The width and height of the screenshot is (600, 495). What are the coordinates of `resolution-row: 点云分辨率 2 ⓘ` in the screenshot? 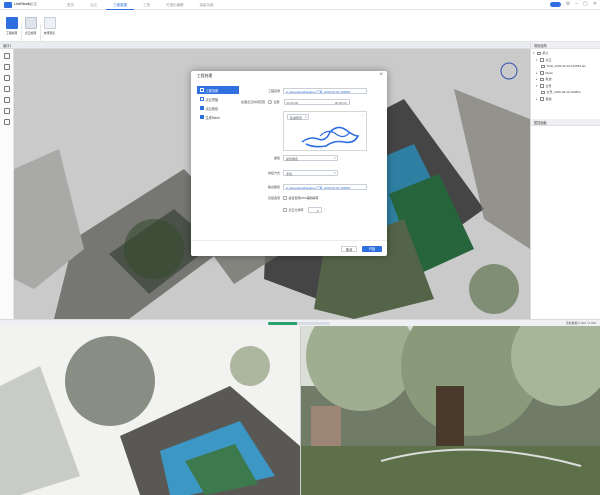 It's located at (305, 210).